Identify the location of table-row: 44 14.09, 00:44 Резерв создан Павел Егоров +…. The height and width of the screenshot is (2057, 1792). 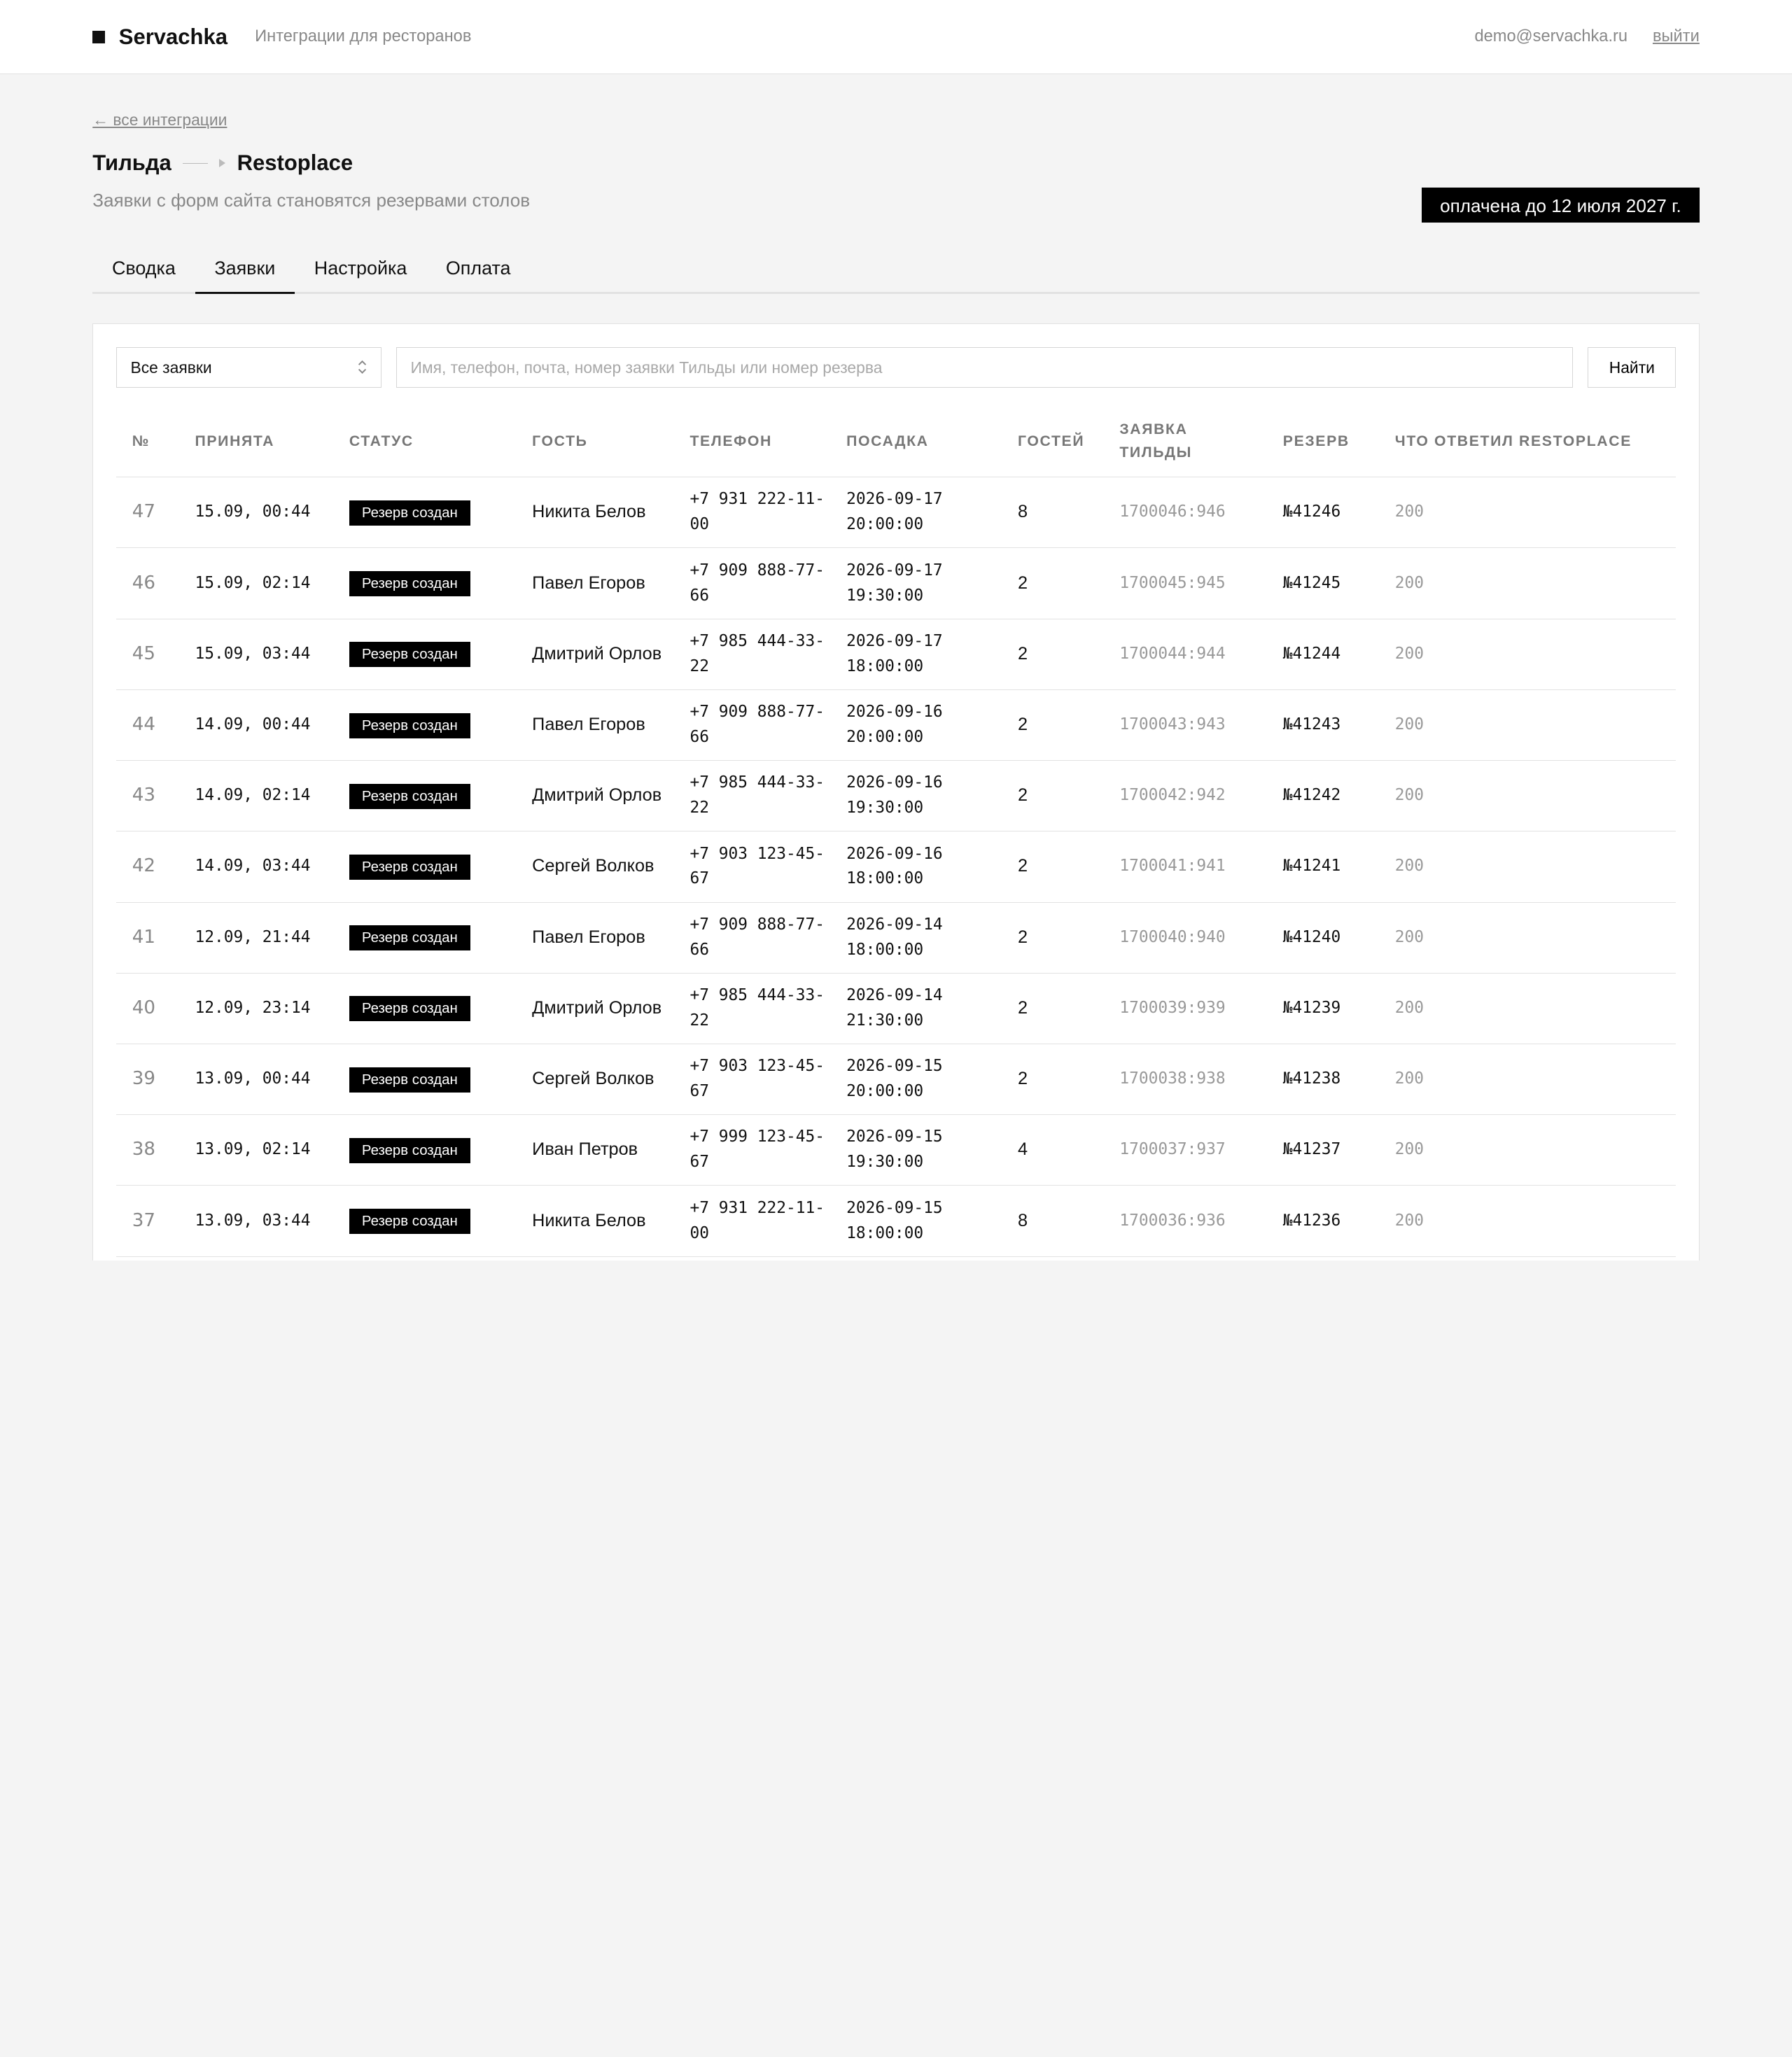
(895, 725).